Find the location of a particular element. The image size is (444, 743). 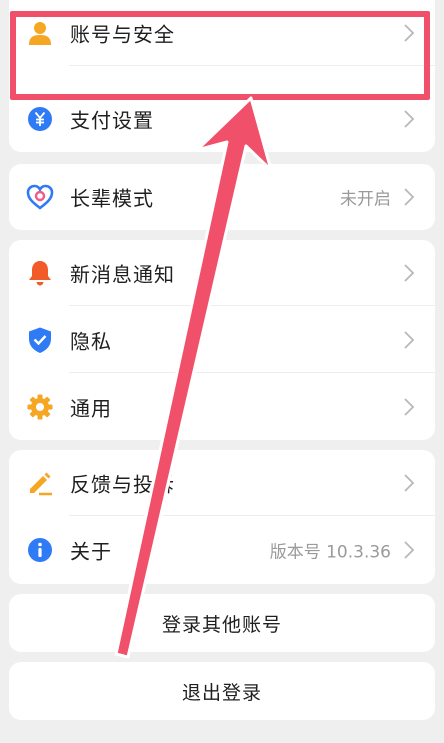

settings-item-label: 长辈模式 is located at coordinates (112, 198).